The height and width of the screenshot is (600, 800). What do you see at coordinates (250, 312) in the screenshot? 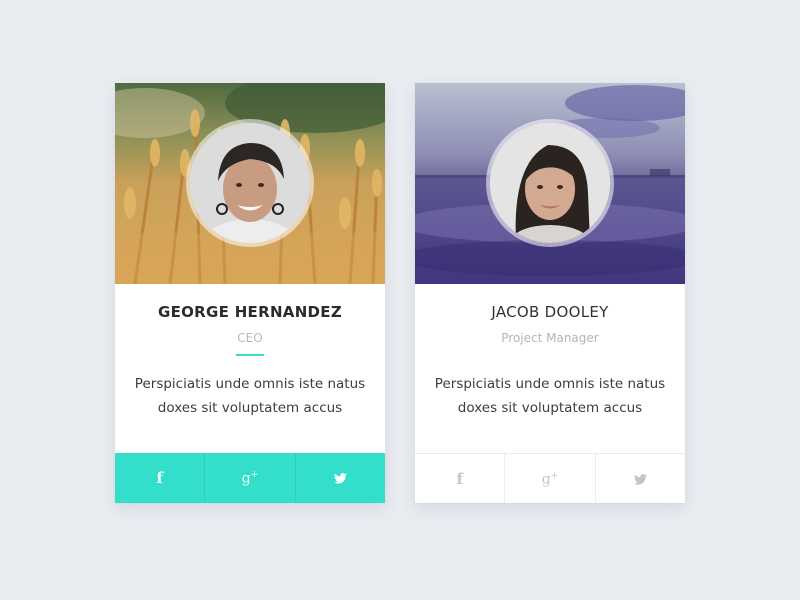
I see `member-name: GEORGE HERNANDEZ` at bounding box center [250, 312].